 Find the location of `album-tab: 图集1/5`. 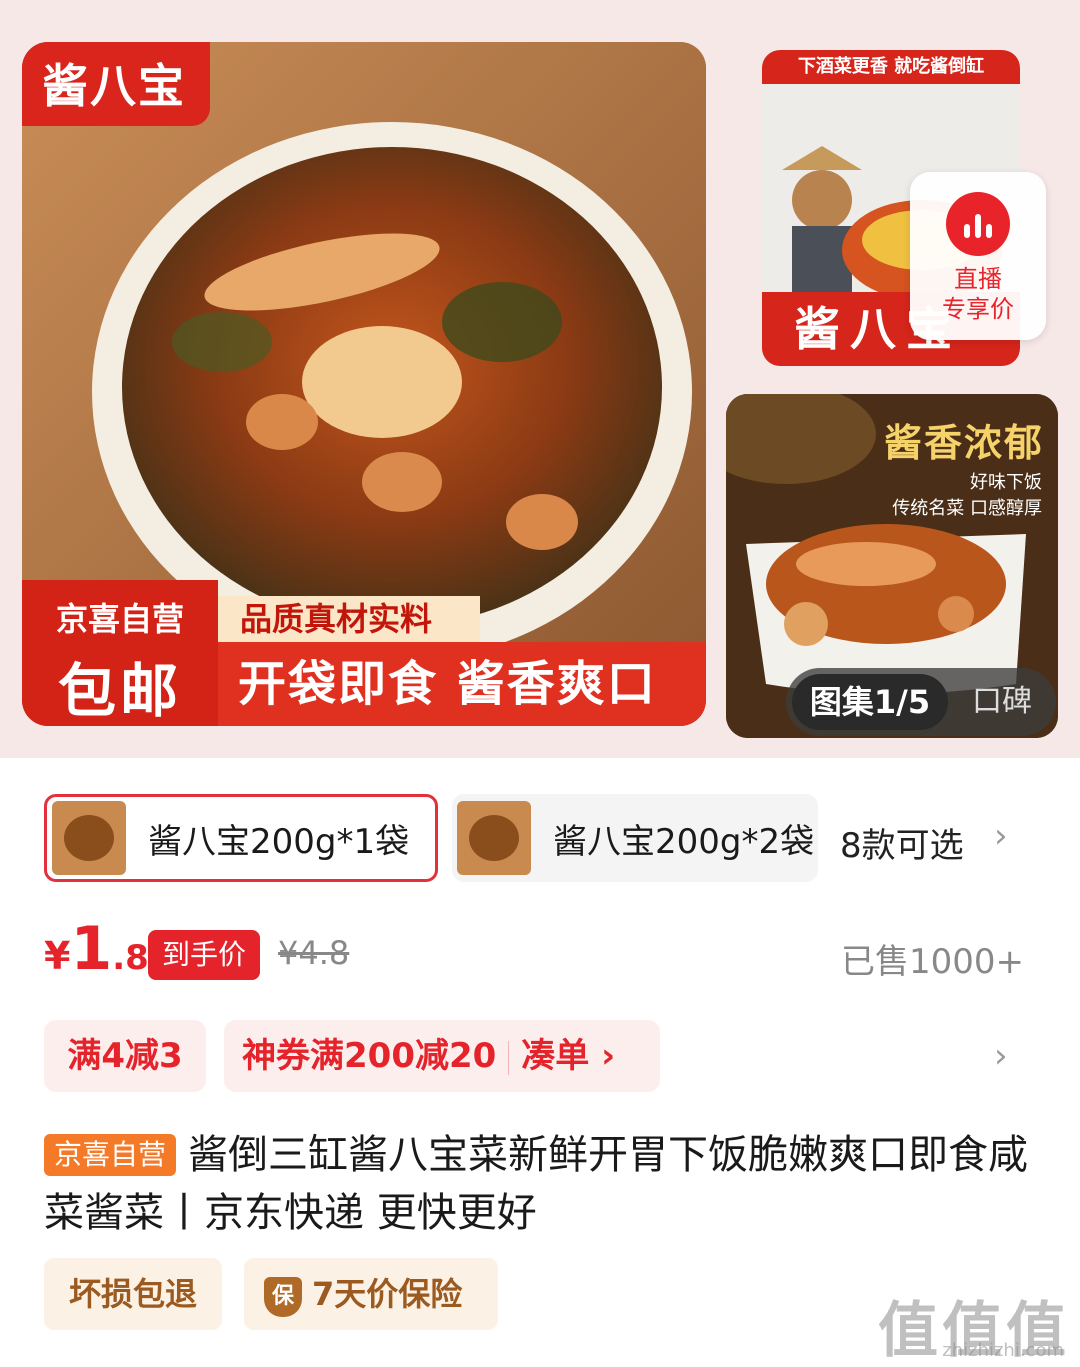

album-tab: 图集1/5 is located at coordinates (870, 702).